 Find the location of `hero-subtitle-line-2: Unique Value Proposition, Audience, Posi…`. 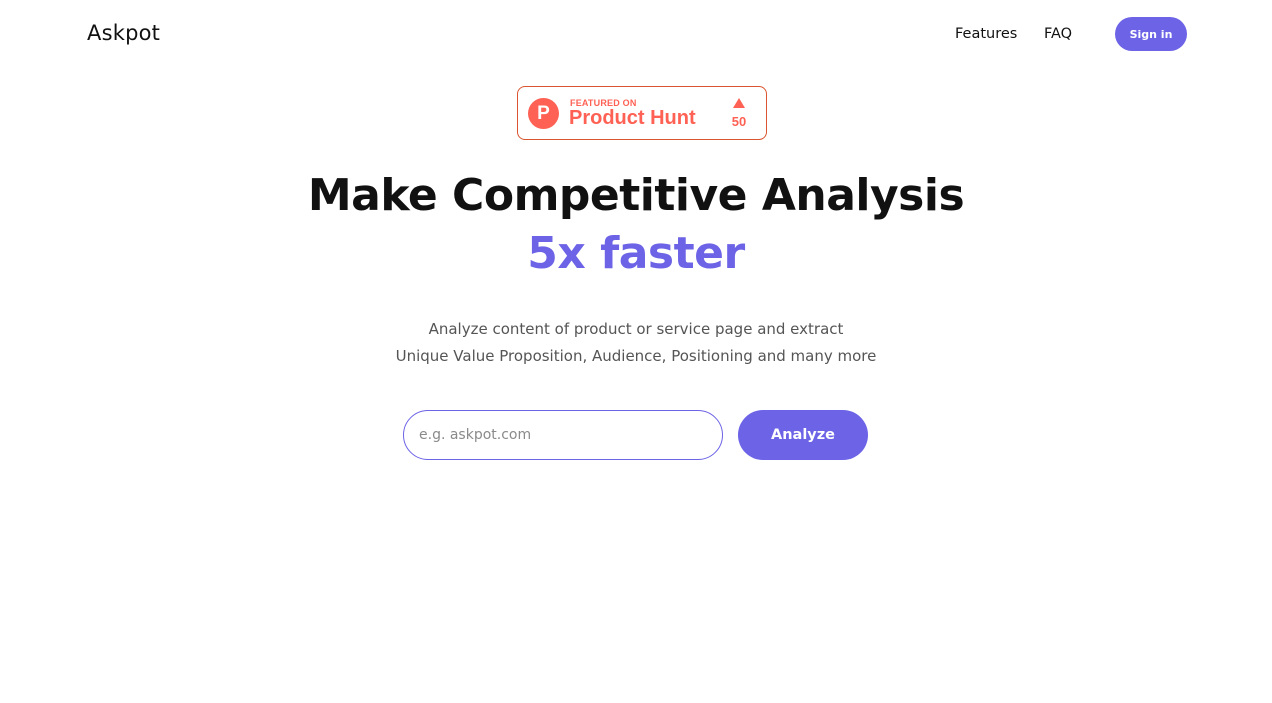

hero-subtitle-line-2: Unique Value Proposition, Audience, Posi… is located at coordinates (636, 356).